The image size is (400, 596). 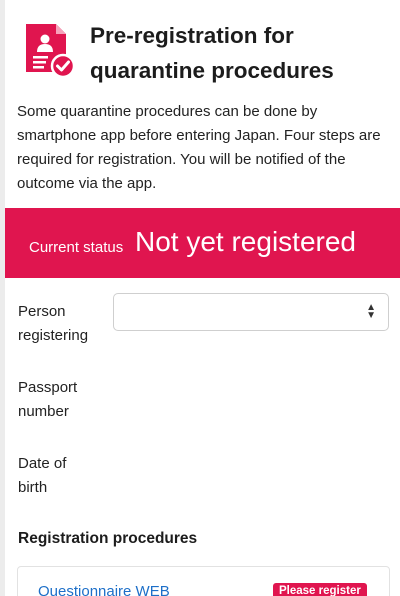 What do you see at coordinates (76, 247) in the screenshot?
I see `status-label: Current status` at bounding box center [76, 247].